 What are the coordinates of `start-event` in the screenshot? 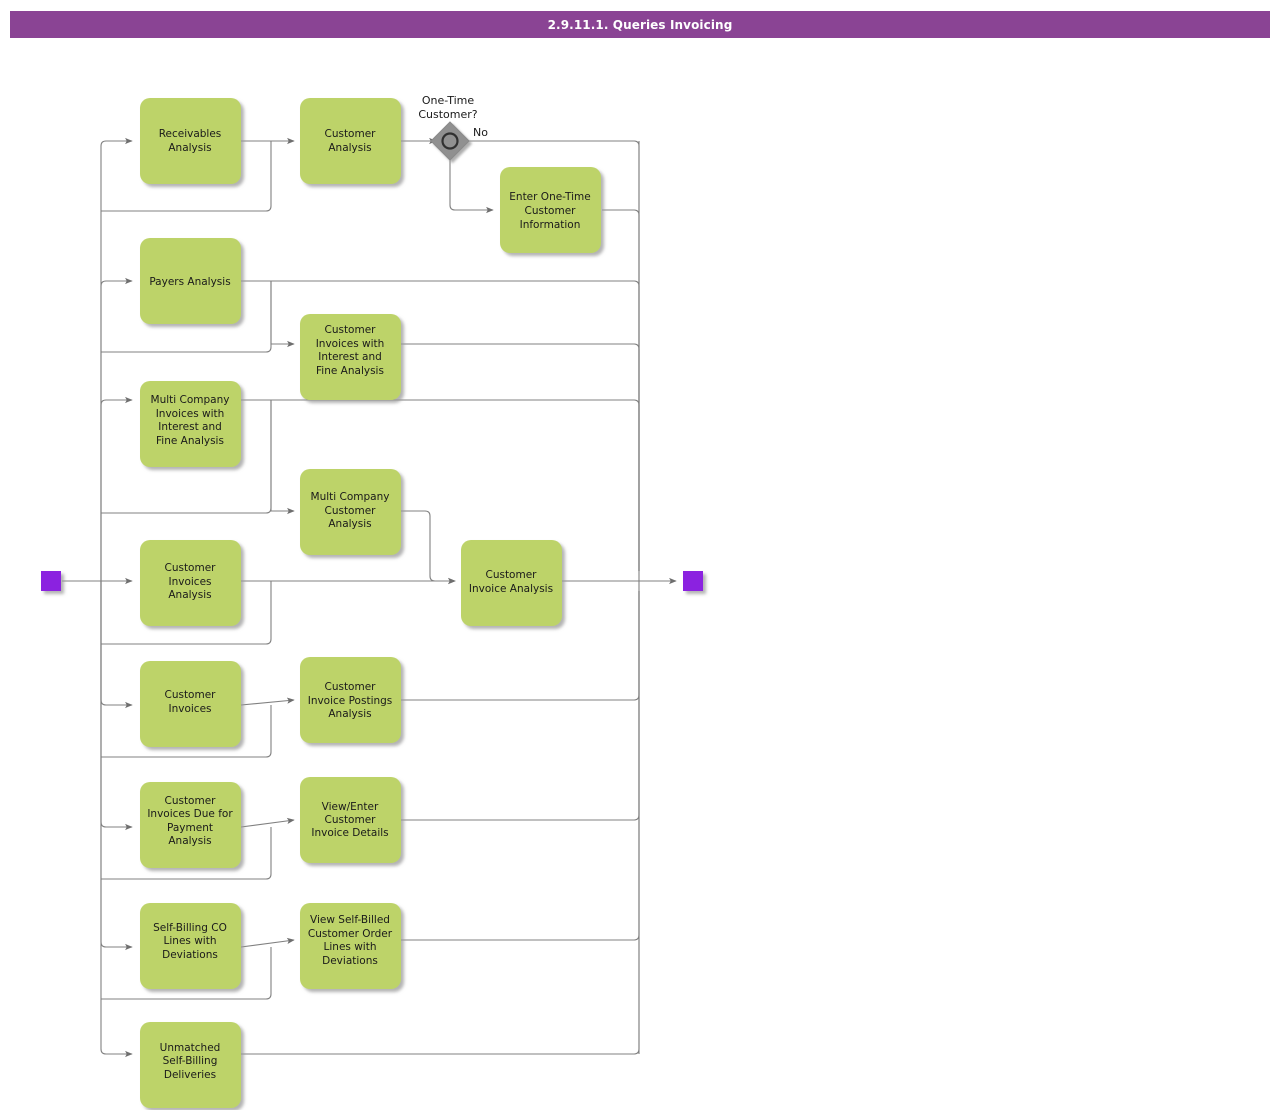 It's located at (51, 581).